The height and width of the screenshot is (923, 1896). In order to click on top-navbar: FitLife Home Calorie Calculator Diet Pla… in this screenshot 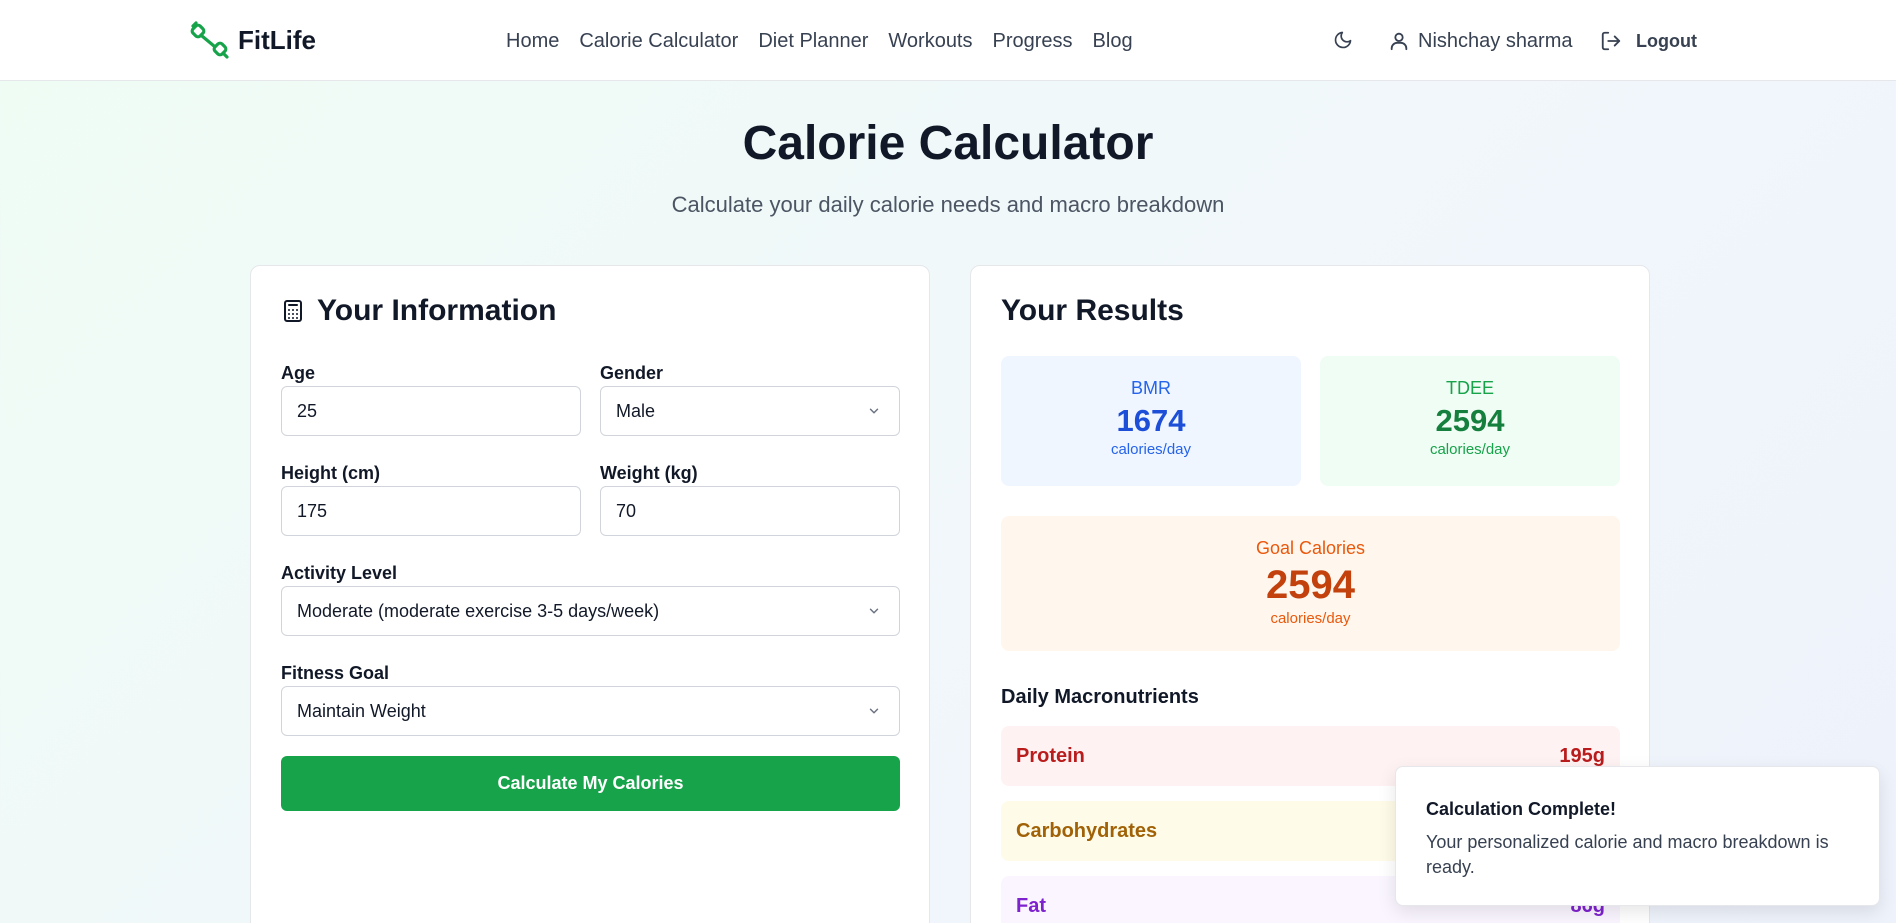, I will do `click(948, 40)`.